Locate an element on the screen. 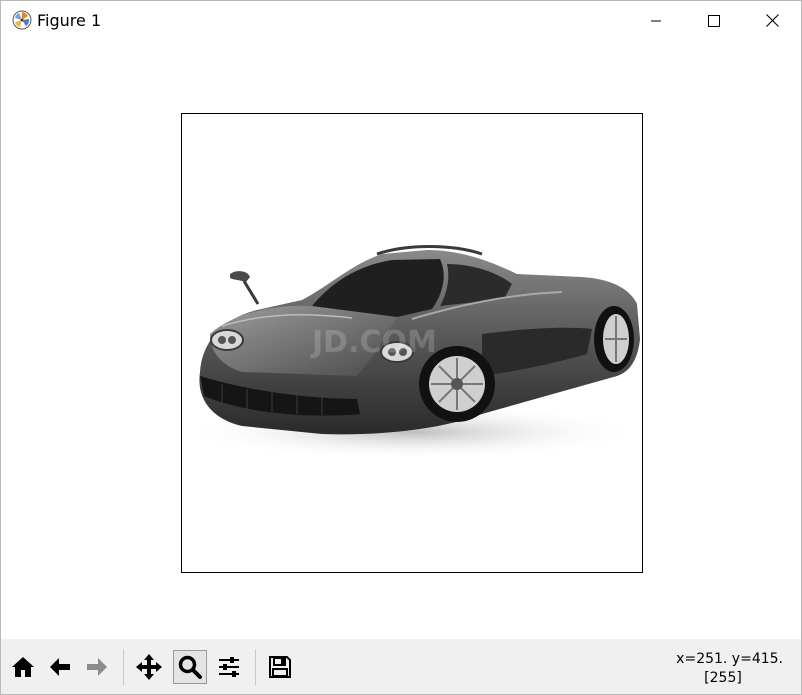 The width and height of the screenshot is (802, 695). sliders-icon is located at coordinates (229, 667).